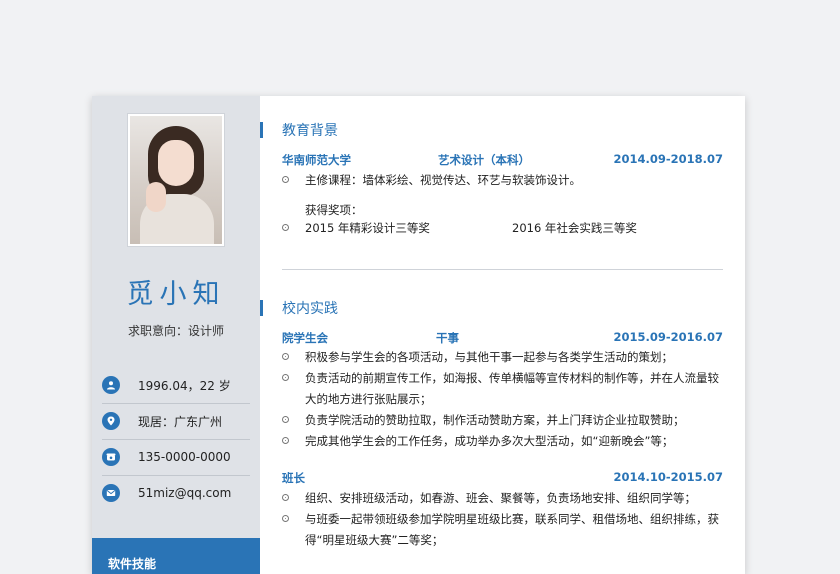  I want to click on mail-icon, so click(111, 493).